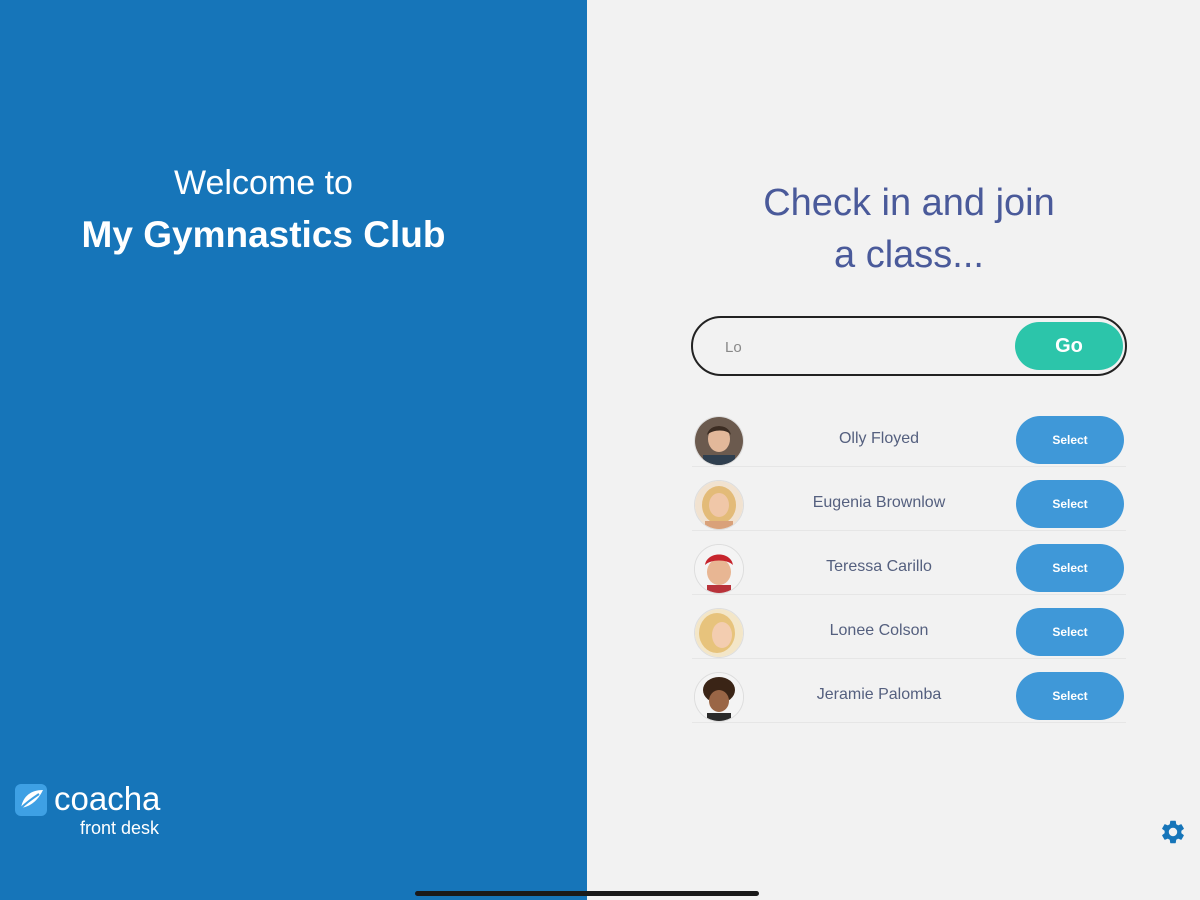  I want to click on search-input, so click(860, 347).